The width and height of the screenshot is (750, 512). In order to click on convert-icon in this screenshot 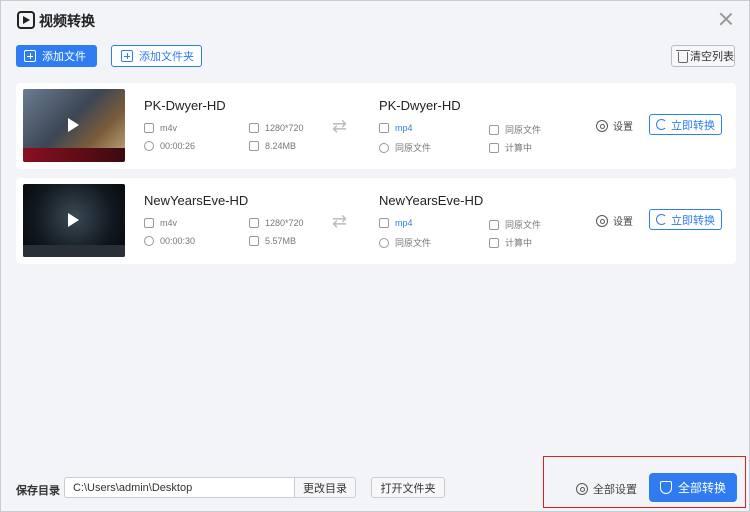, I will do `click(665, 487)`.